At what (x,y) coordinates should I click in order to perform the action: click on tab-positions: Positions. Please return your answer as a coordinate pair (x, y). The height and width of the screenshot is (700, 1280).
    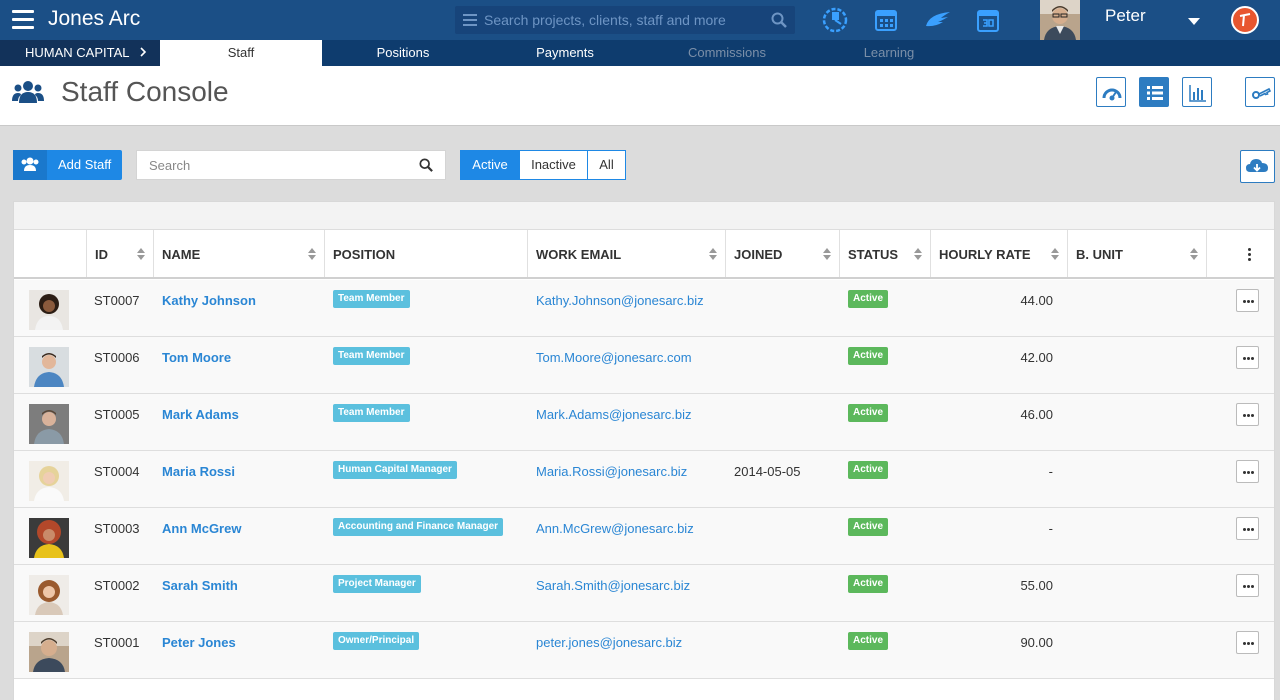
    Looking at the image, I should click on (403, 53).